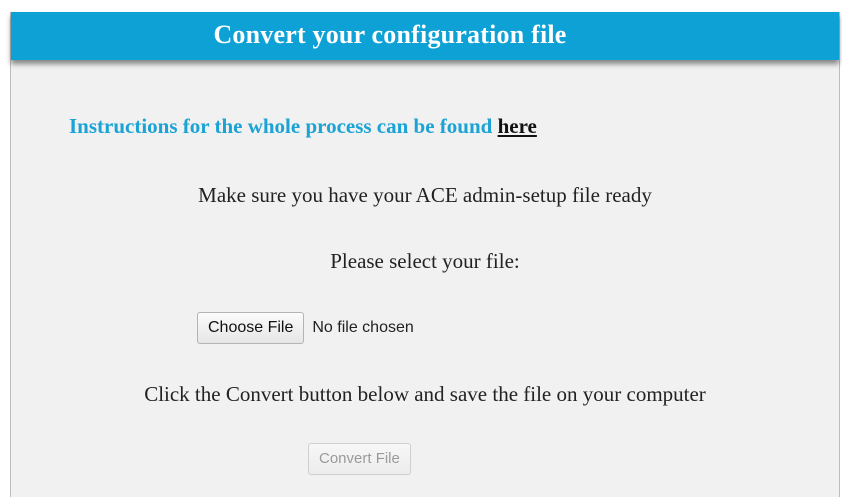  What do you see at coordinates (251, 328) in the screenshot?
I see `choose-file-button: Choose File` at bounding box center [251, 328].